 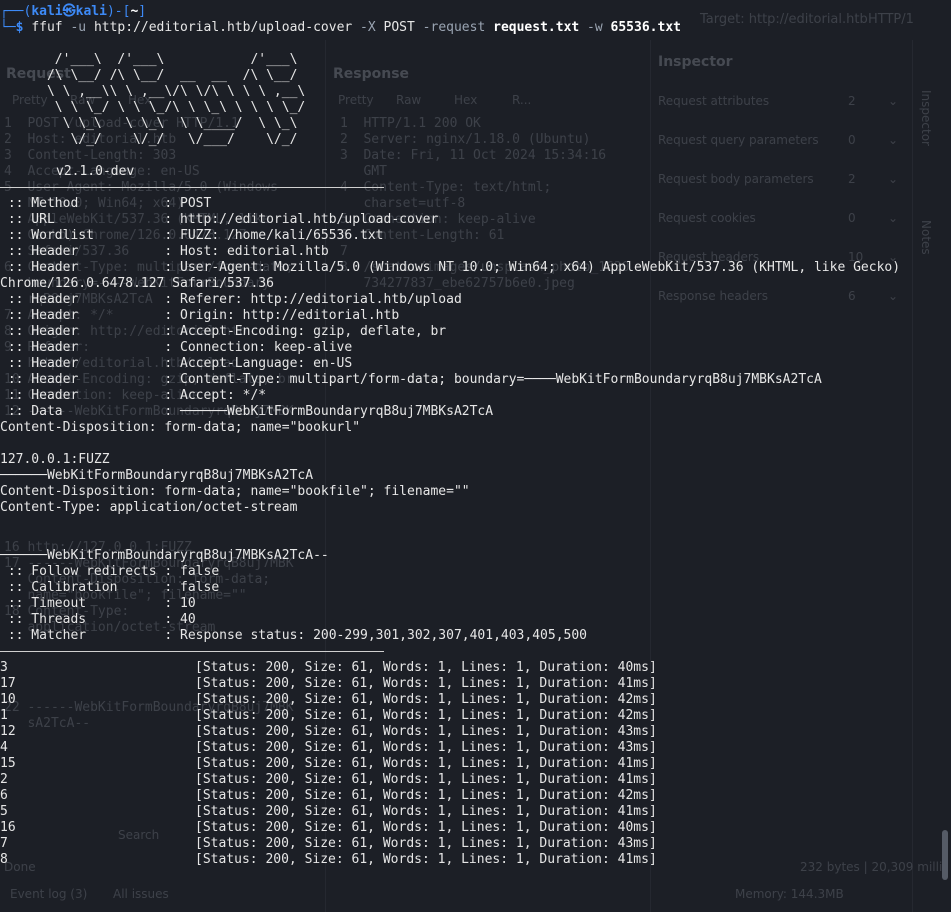 I want to click on prompt-user: kali, so click(x=47, y=11).